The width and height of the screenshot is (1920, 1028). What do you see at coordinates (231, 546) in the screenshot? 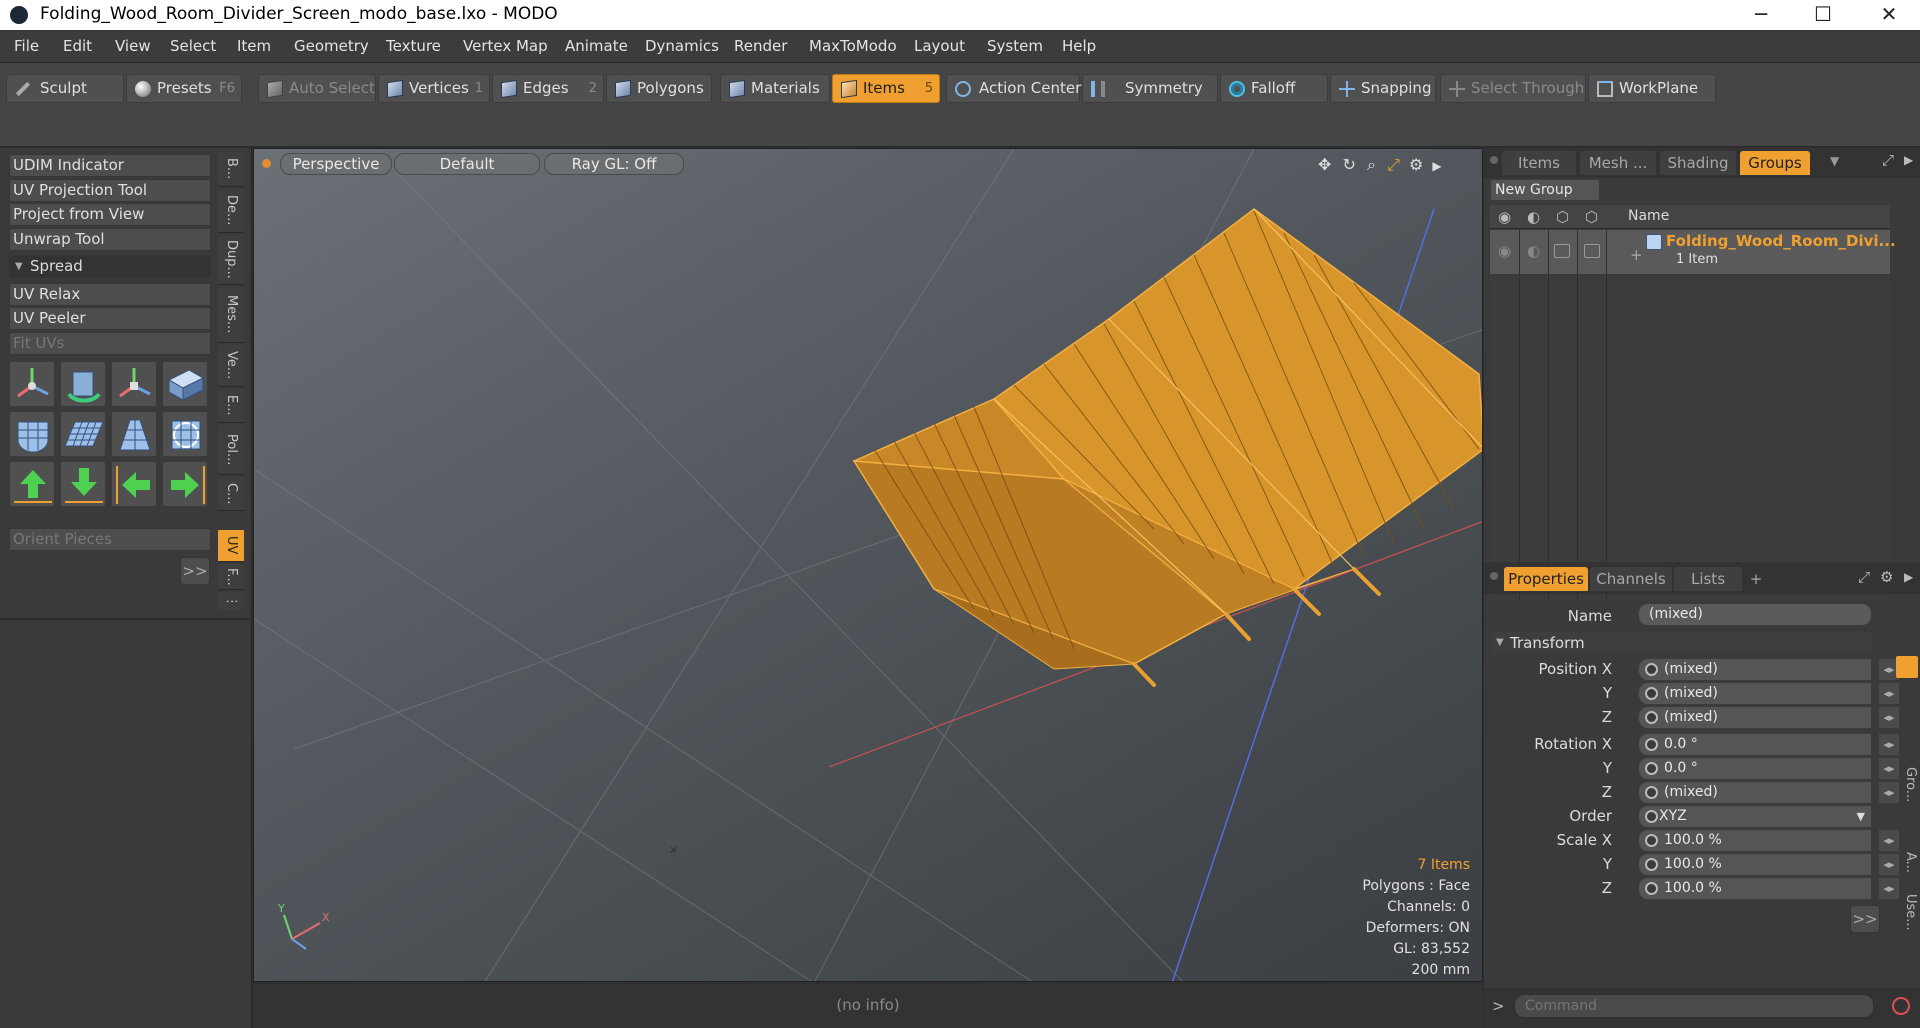
I see `tab-uv: UV` at bounding box center [231, 546].